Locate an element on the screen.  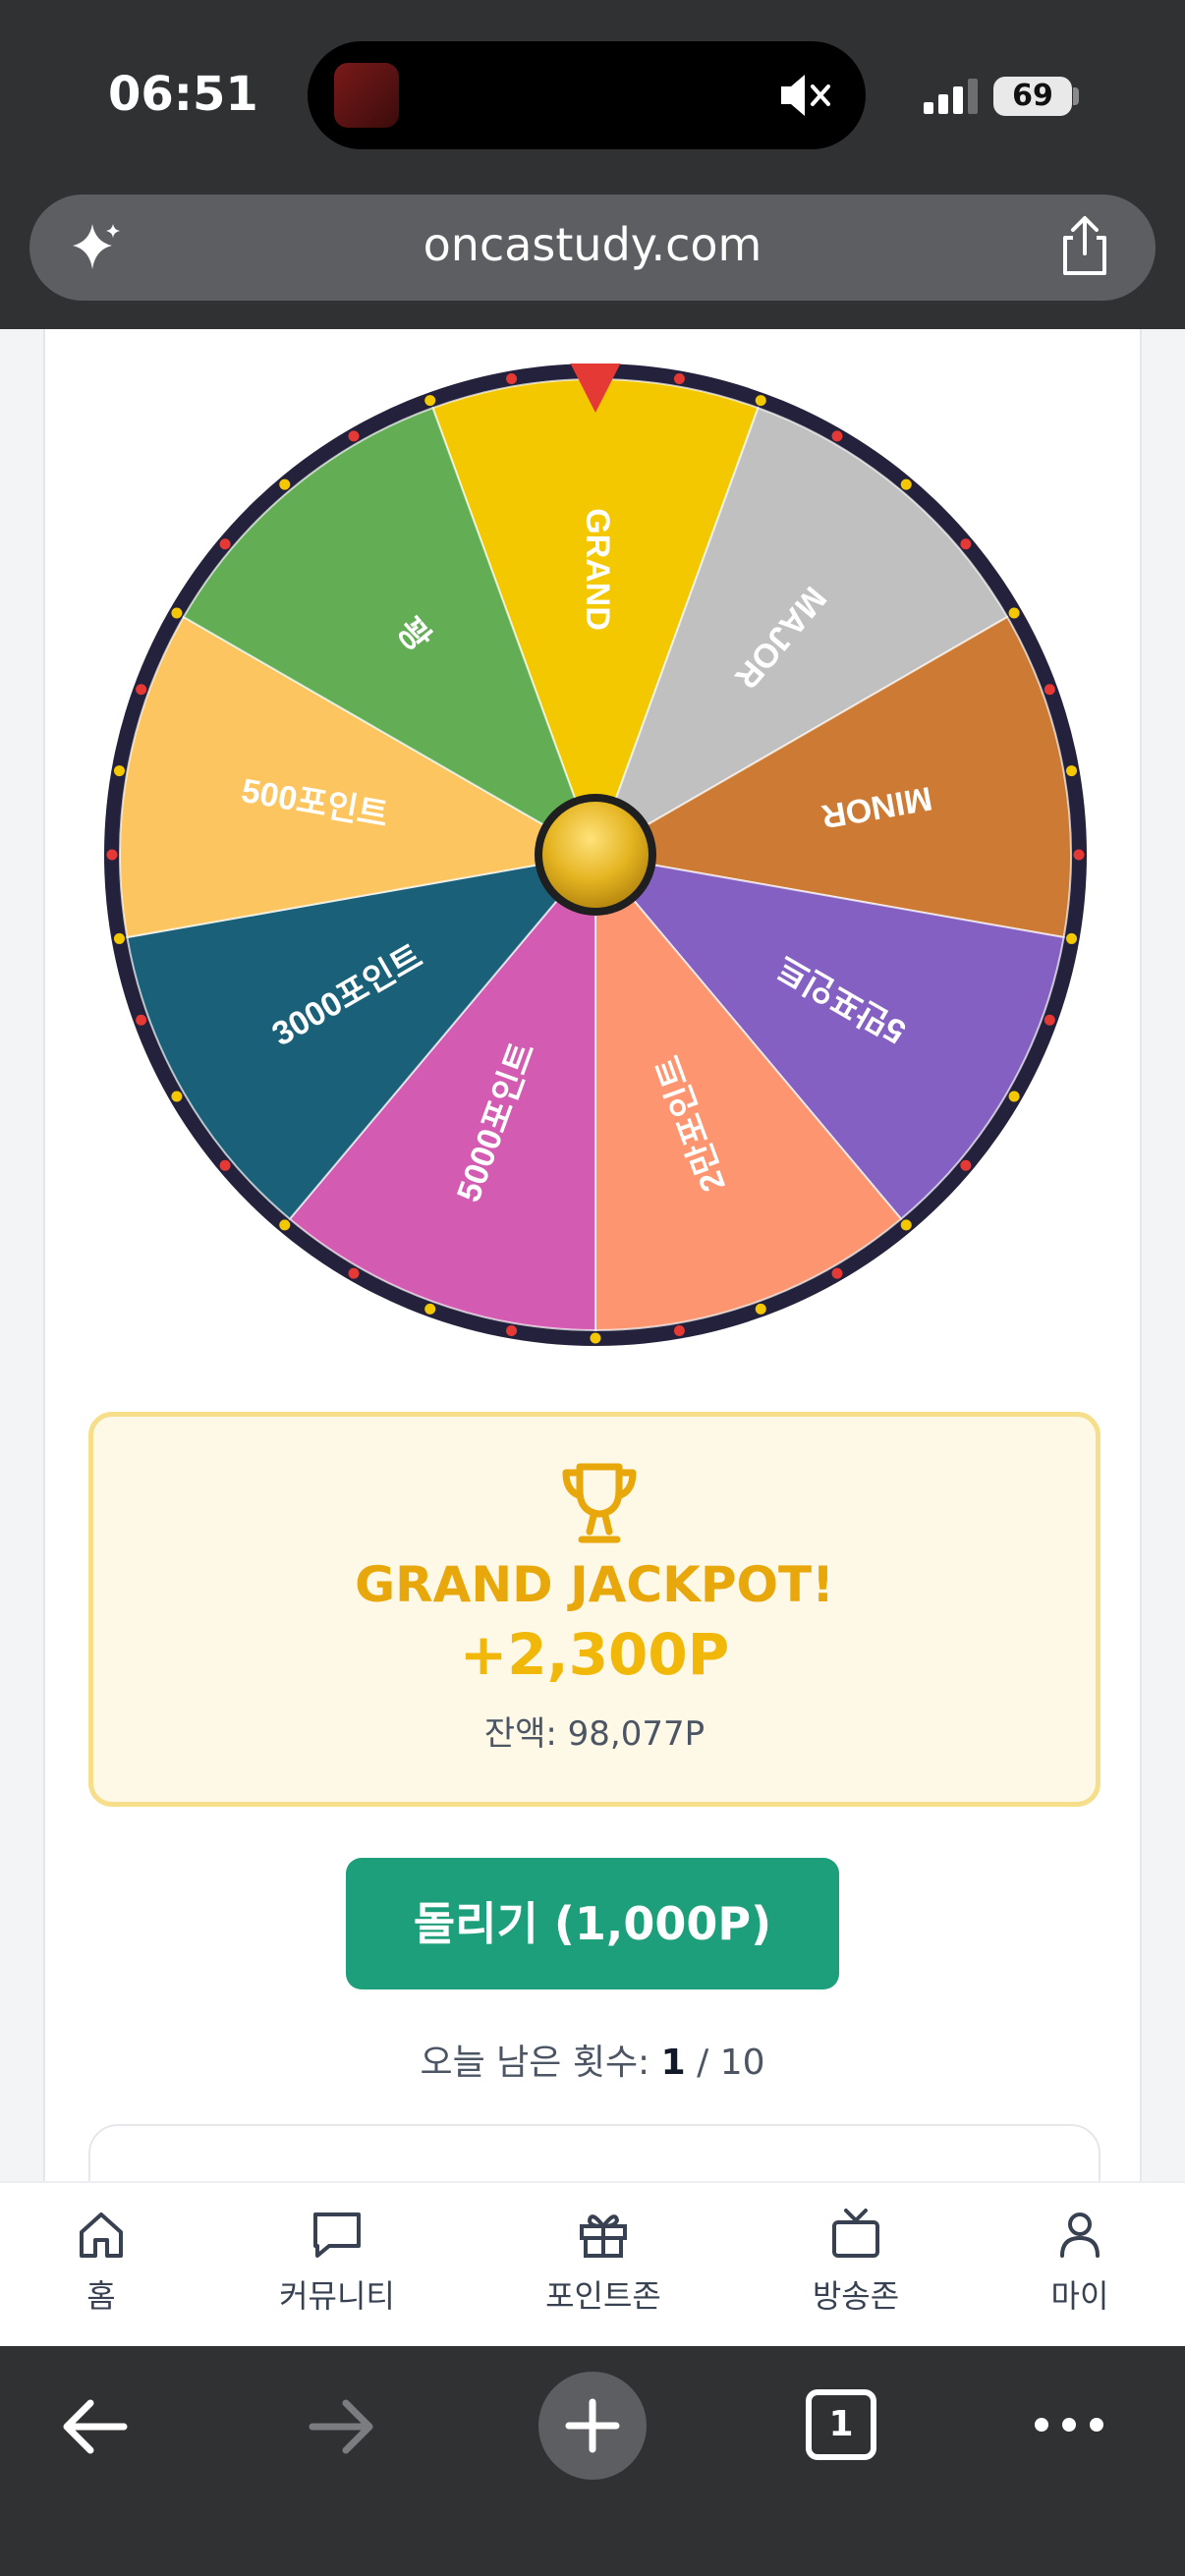
nav-pointzone: 포인트존 is located at coordinates (604, 2262).